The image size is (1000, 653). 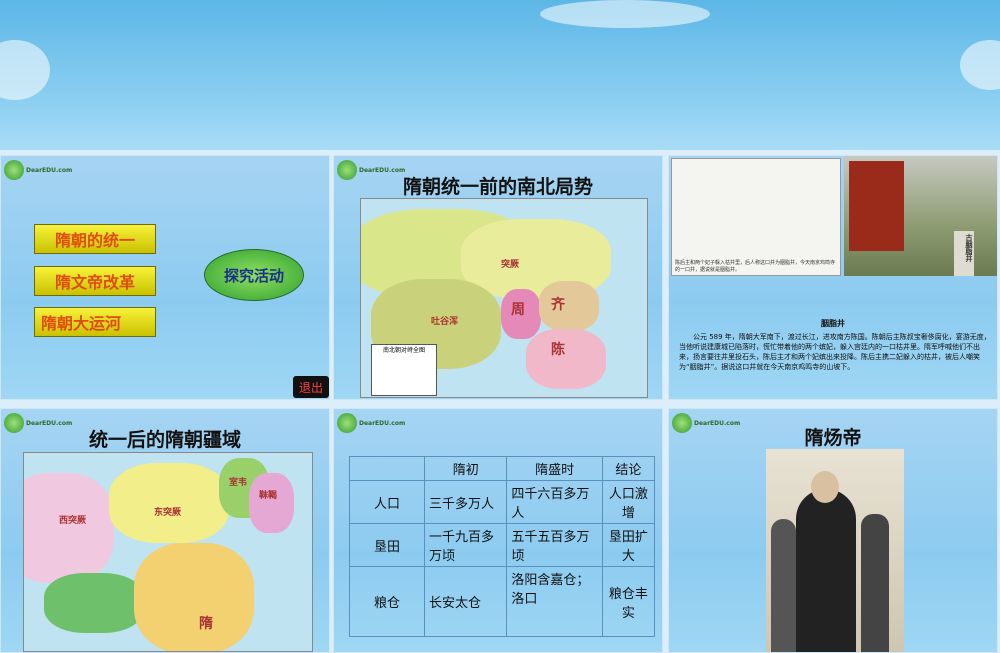 I want to click on map-label: 室韦, so click(x=238, y=483).